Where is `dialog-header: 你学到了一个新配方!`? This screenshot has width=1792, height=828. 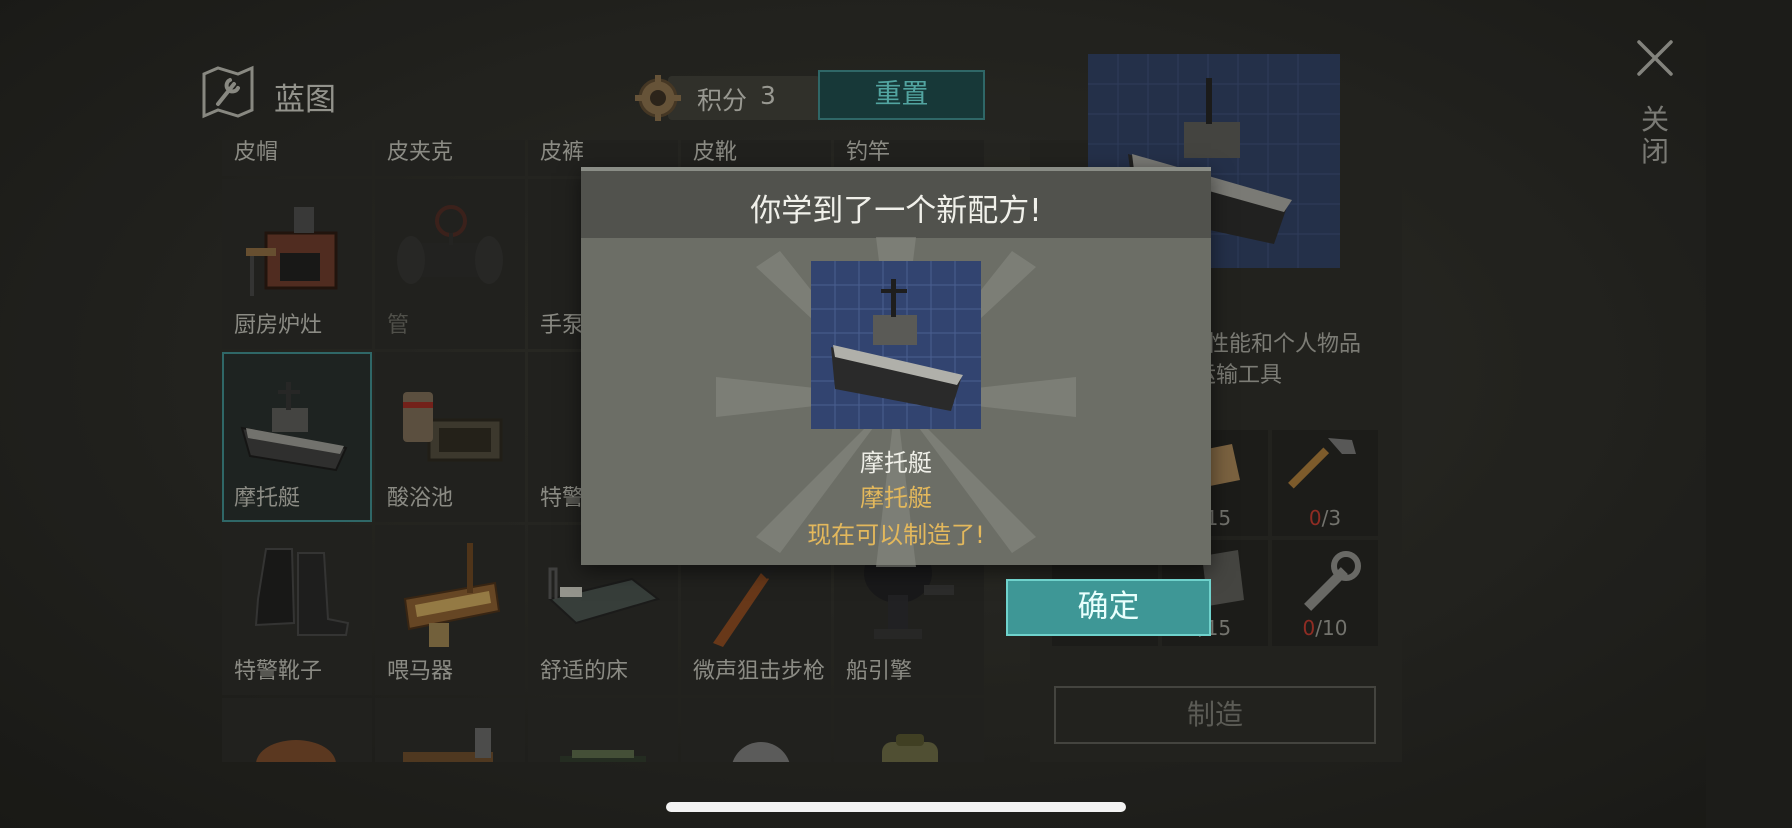
dialog-header: 你学到了一个新配方! is located at coordinates (896, 204).